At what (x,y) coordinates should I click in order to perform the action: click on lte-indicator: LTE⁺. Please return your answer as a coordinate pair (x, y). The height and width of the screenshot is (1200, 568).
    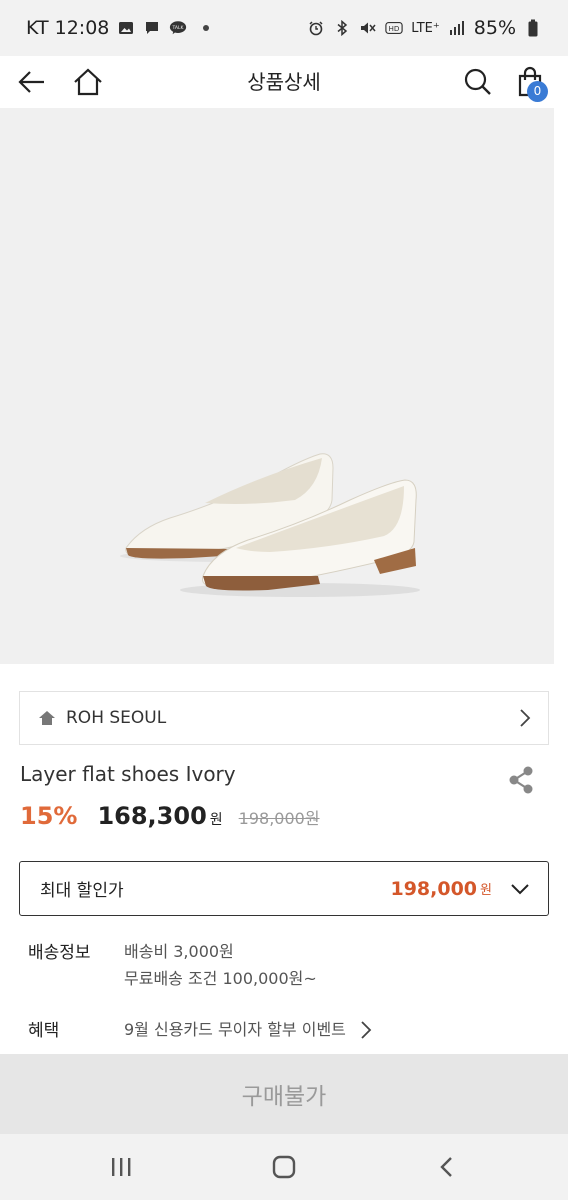
    Looking at the image, I should click on (425, 28).